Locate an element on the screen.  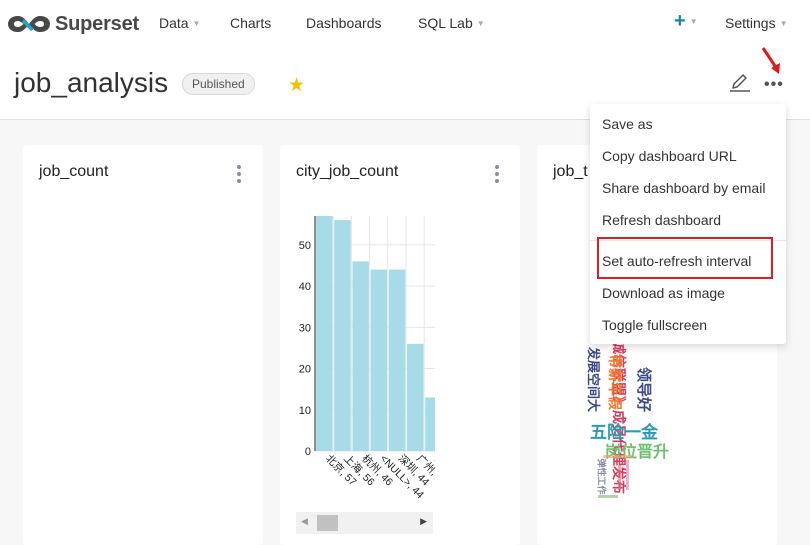
y-tick-label: 40 is located at coordinates (305, 287).